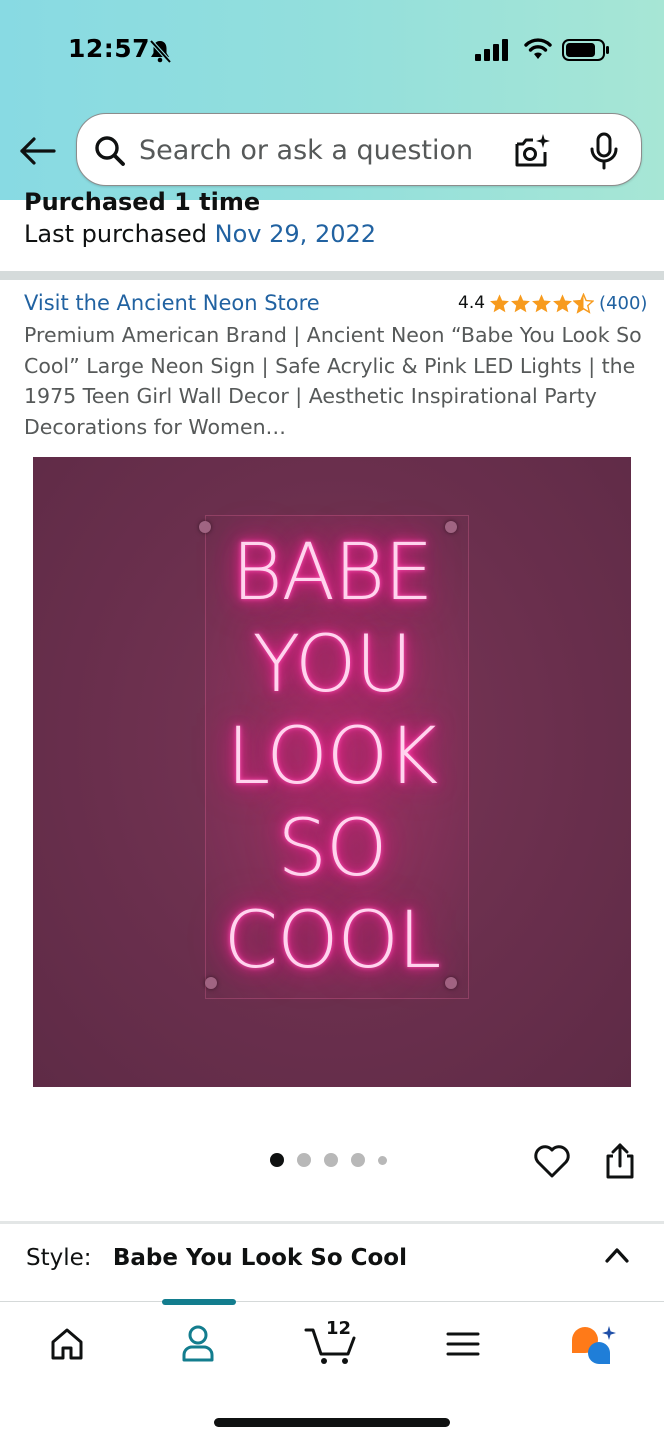 This screenshot has width=664, height=1440. What do you see at coordinates (584, 303) in the screenshot?
I see `star-half-icon` at bounding box center [584, 303].